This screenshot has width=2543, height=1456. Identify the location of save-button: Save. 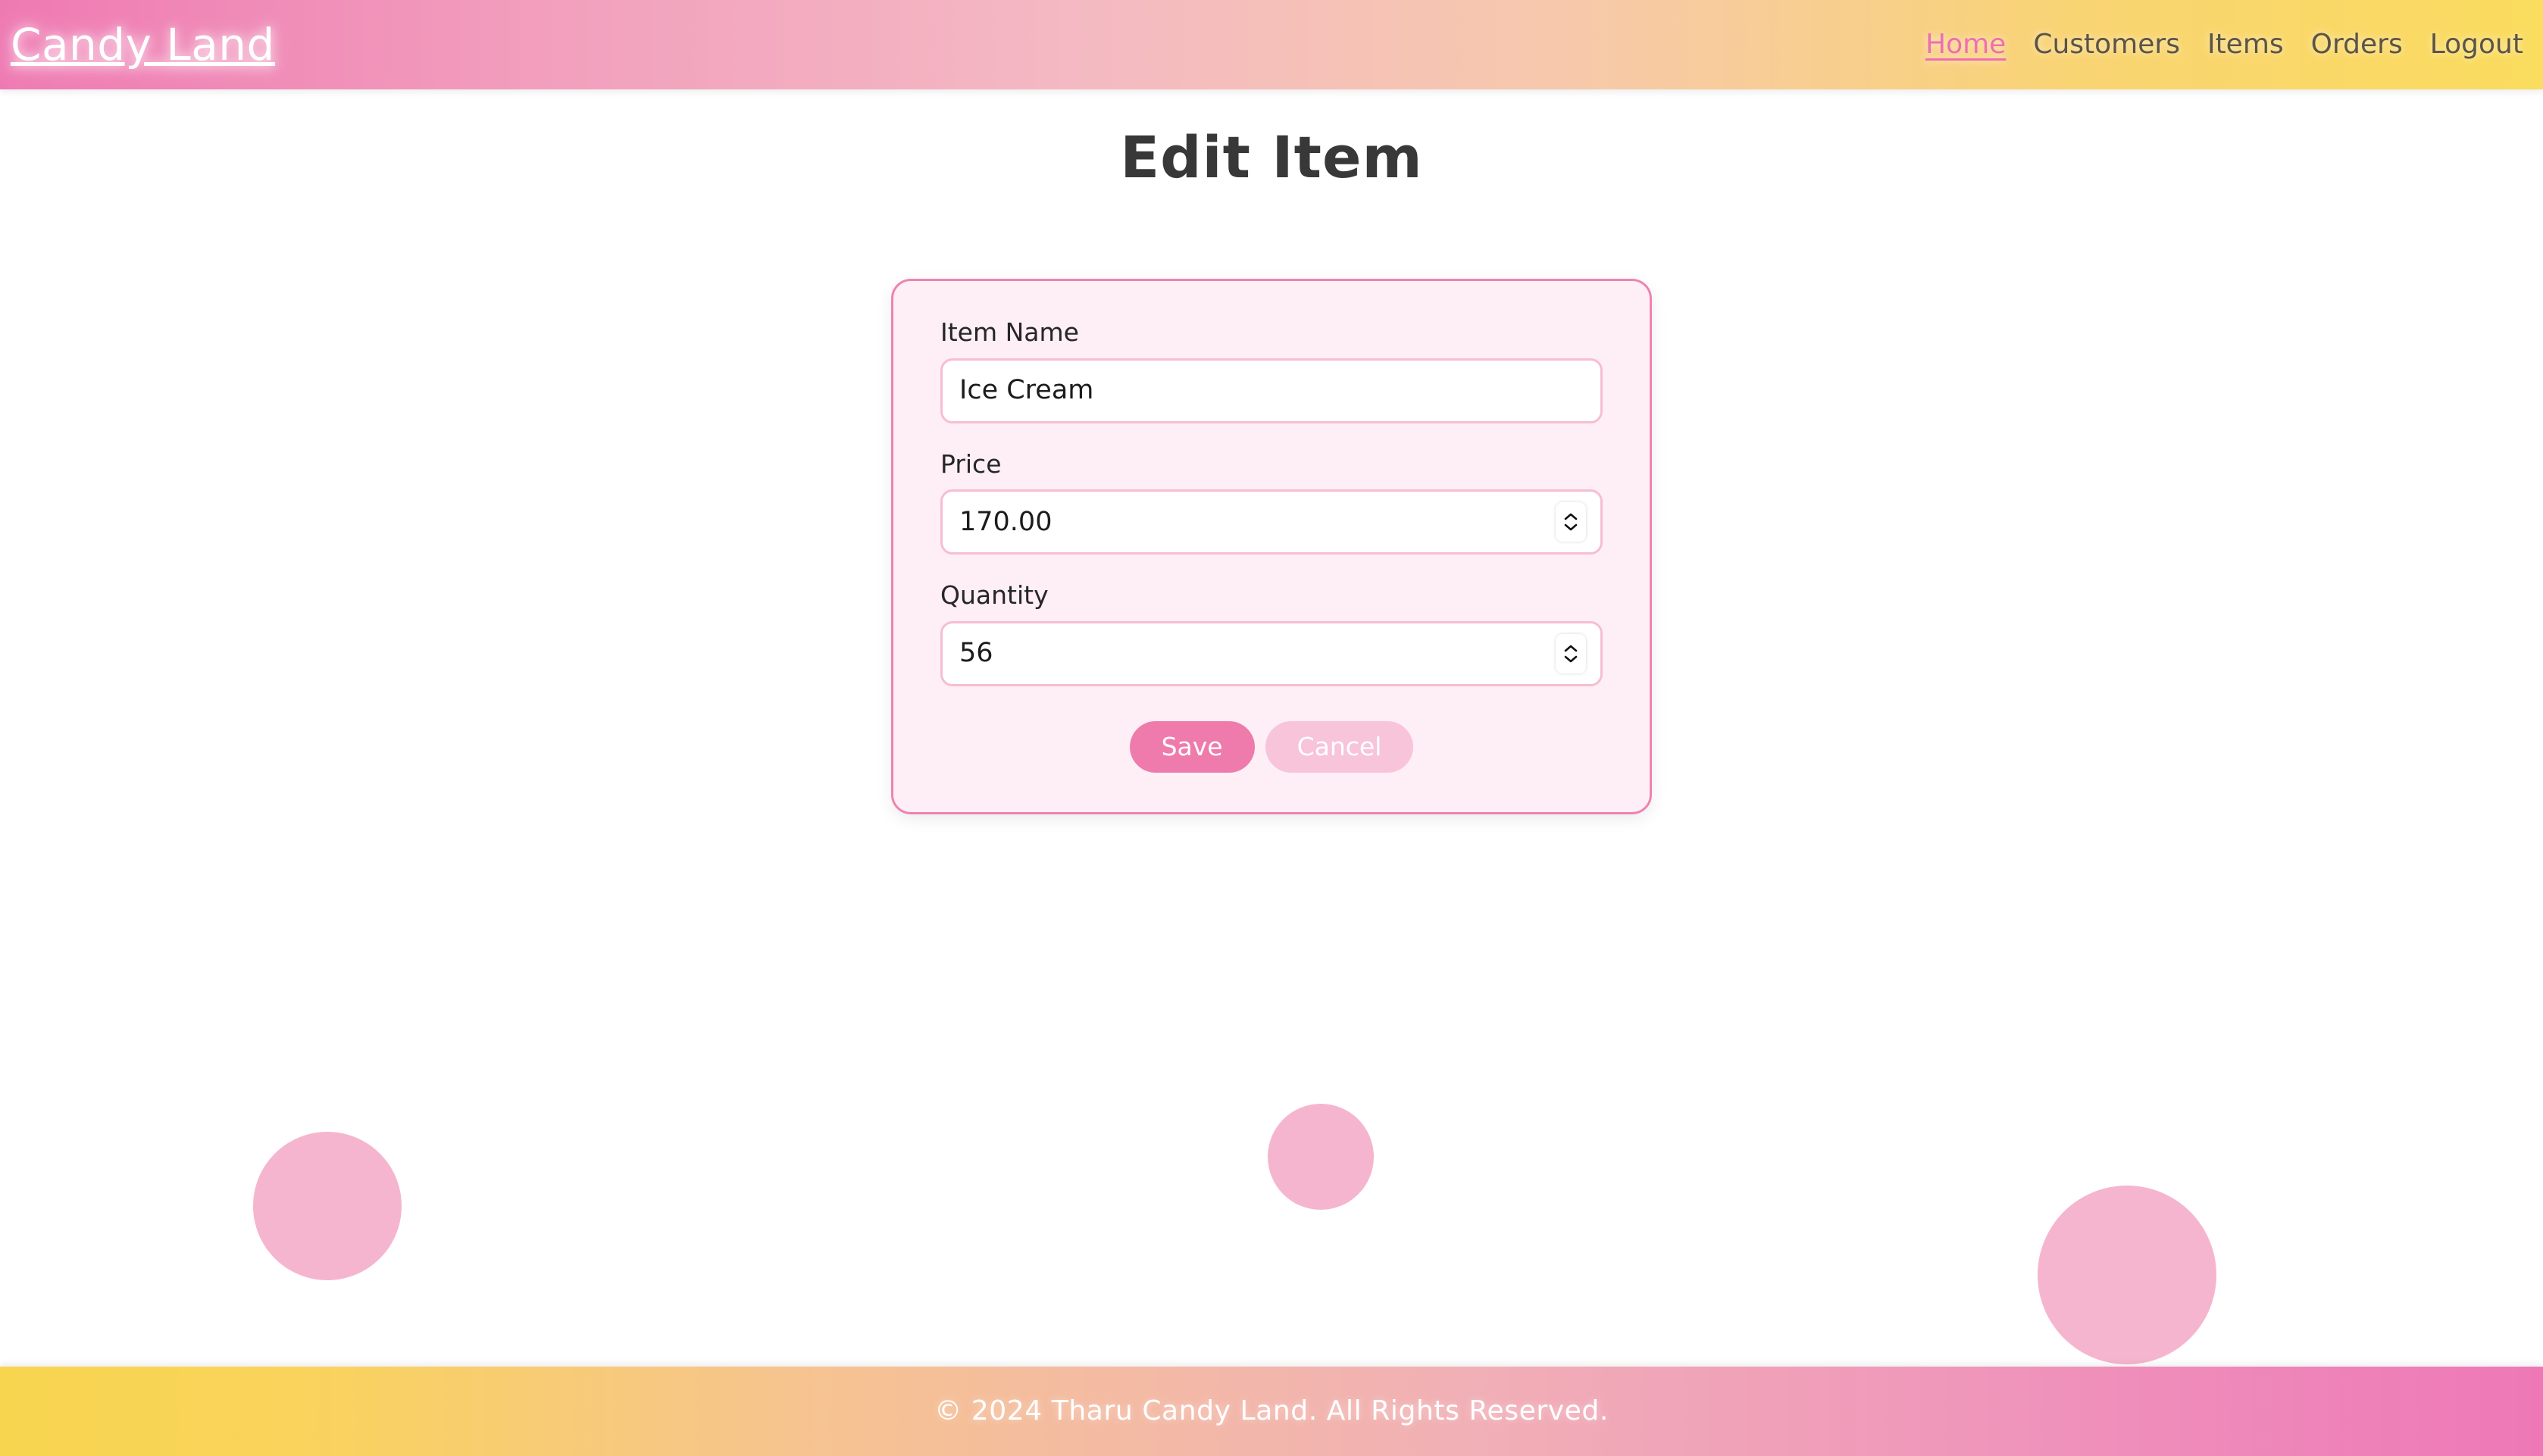
(1192, 746).